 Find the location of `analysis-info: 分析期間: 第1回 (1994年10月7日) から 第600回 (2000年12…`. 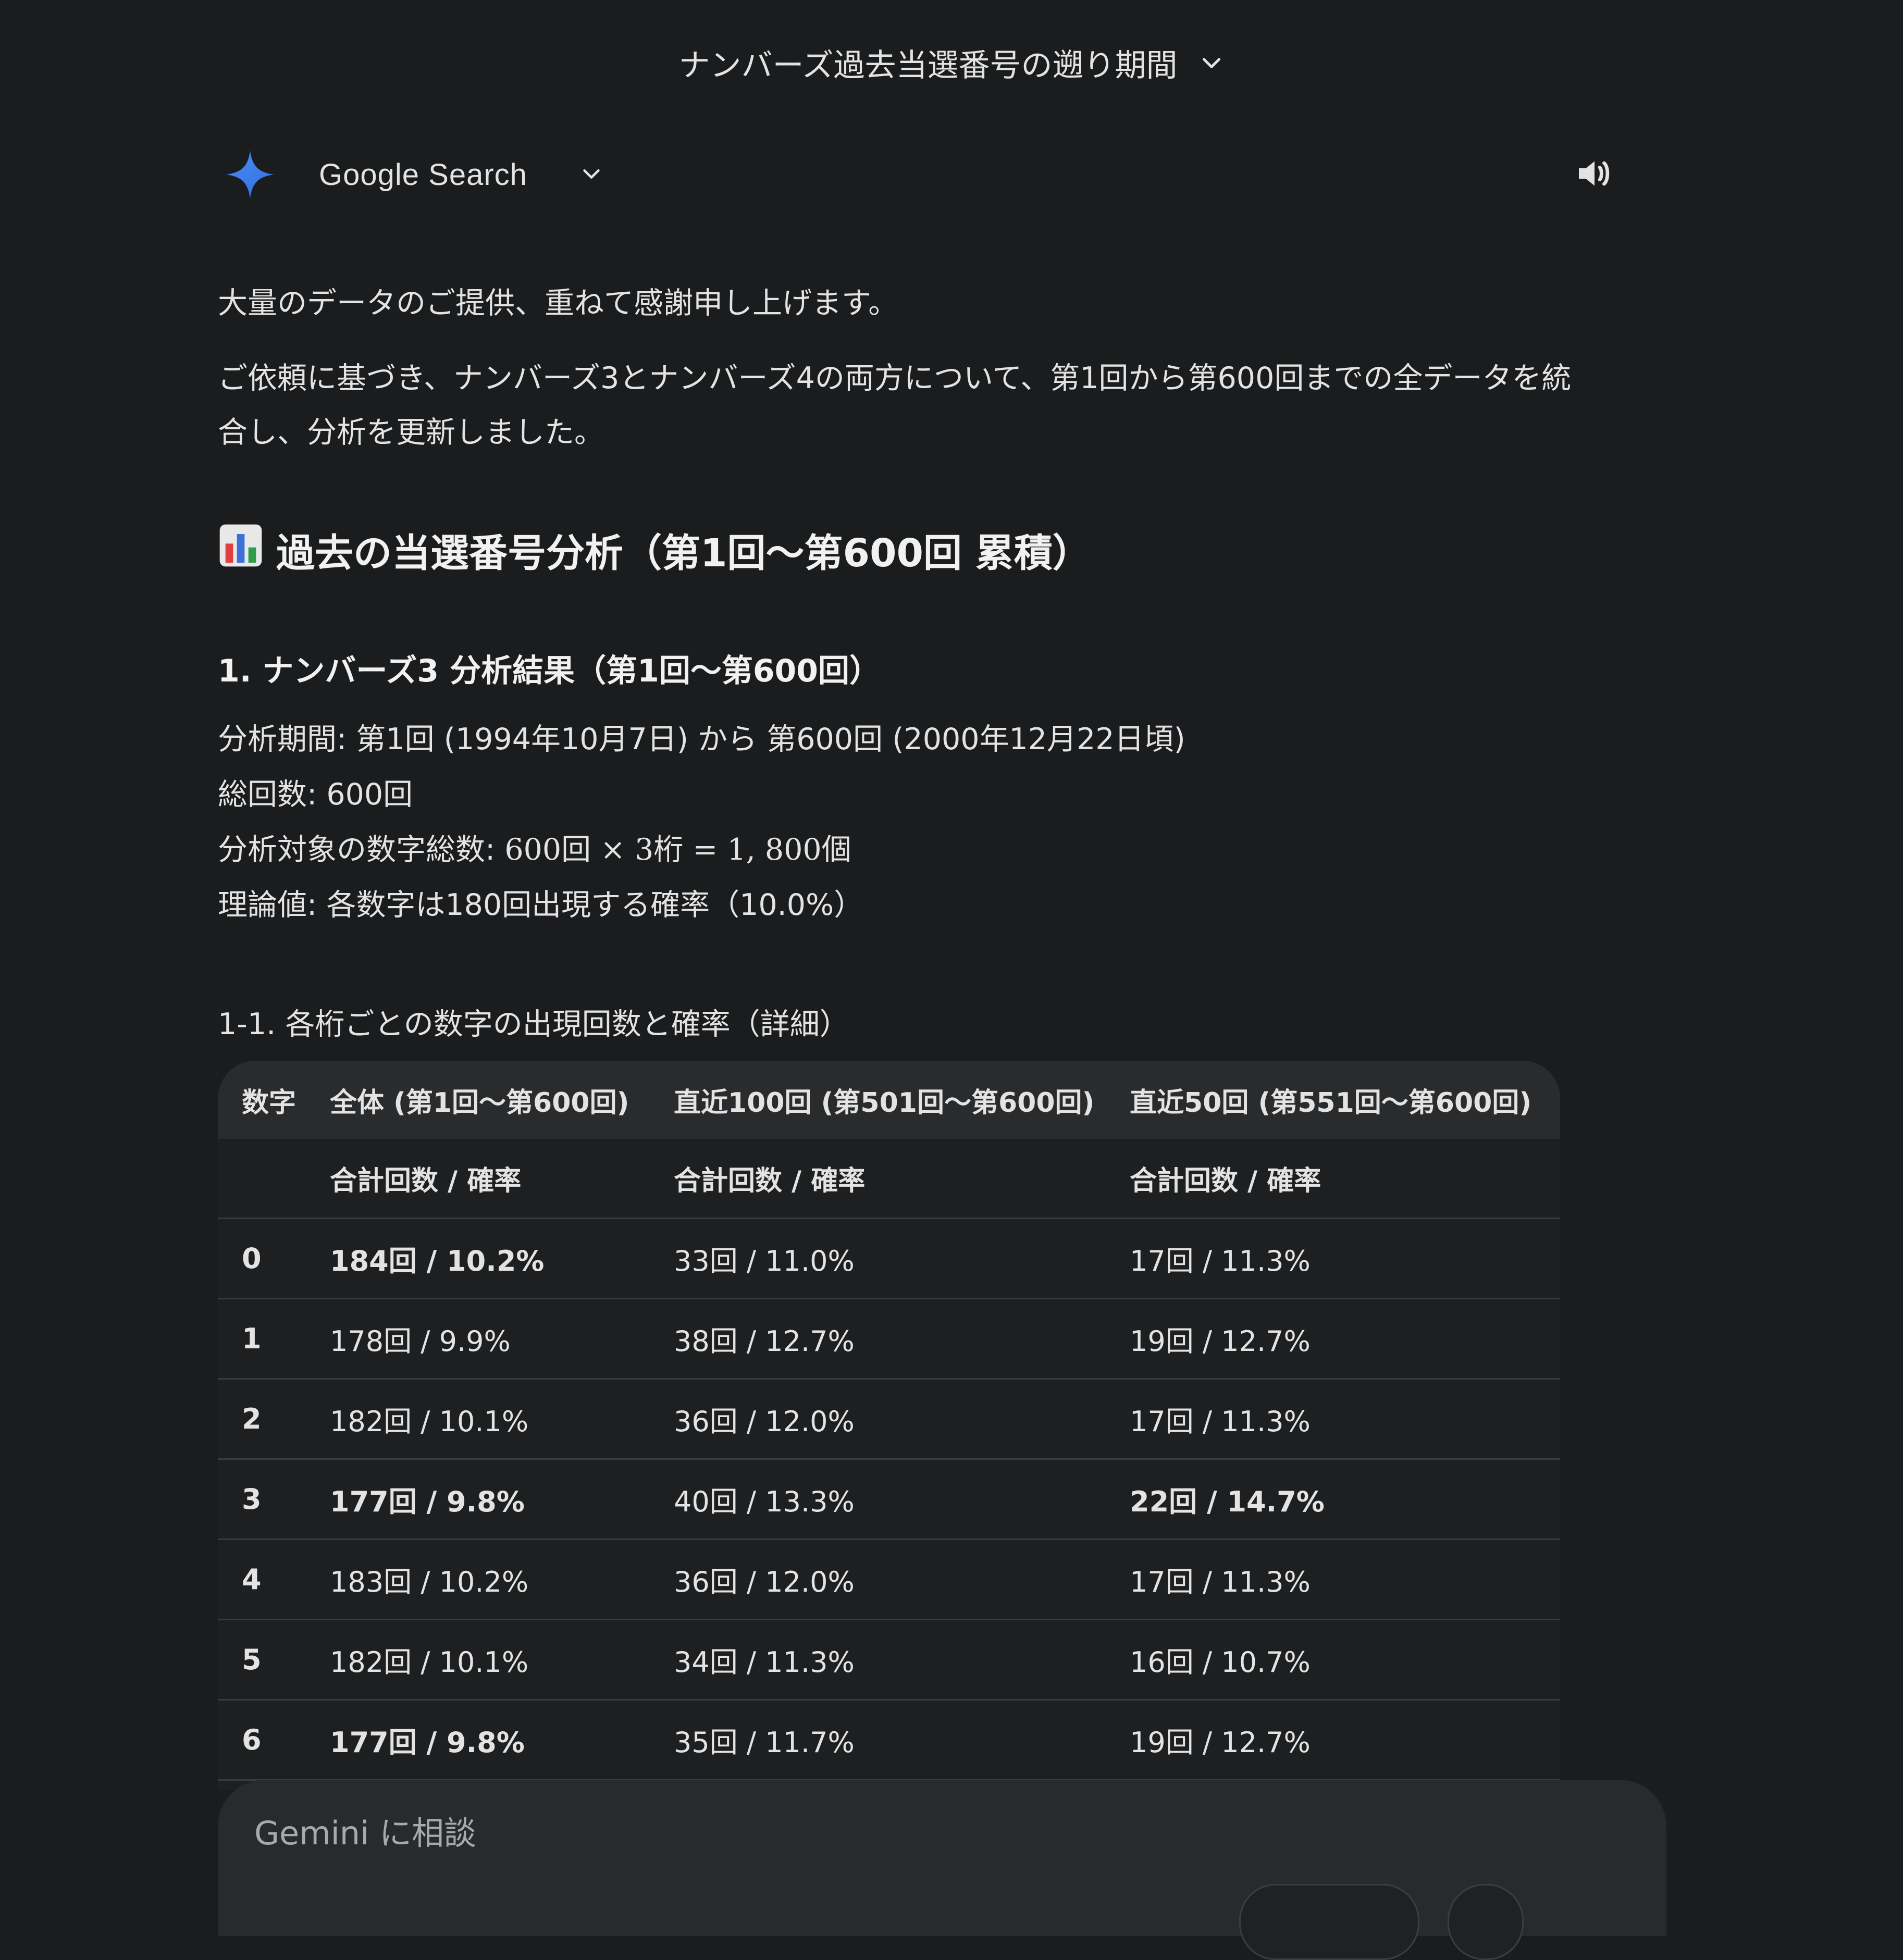

analysis-info: 分析期間: 第1回 (1994年10月7日) から 第600回 (2000年12… is located at coordinates (942, 823).